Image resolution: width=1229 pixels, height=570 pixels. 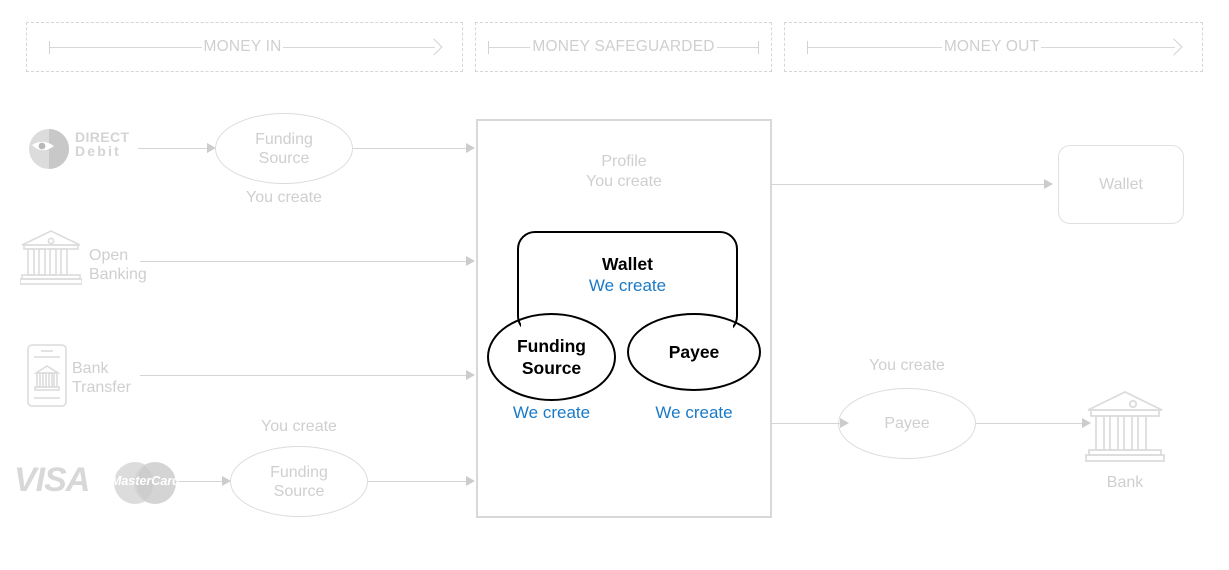 I want to click on funding-source-ellipse-top: Funding Source, so click(x=284, y=148).